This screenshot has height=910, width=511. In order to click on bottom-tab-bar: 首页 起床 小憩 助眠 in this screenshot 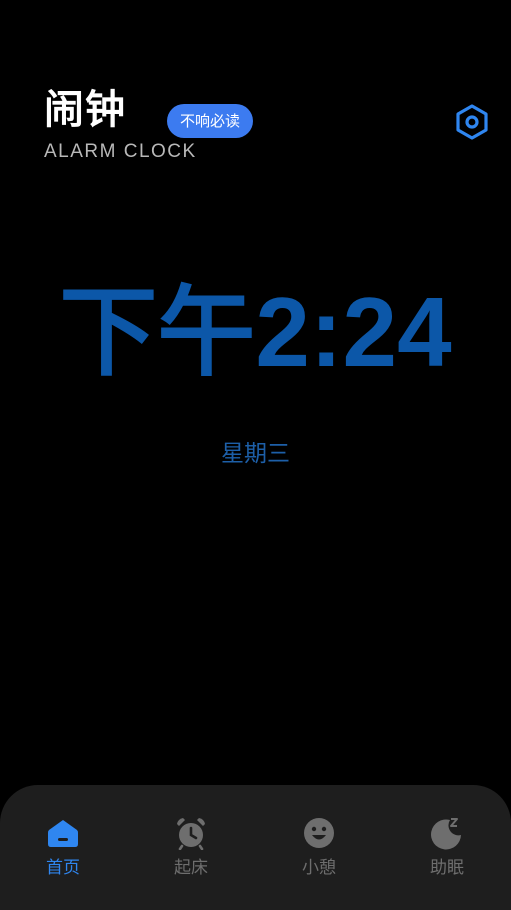, I will do `click(255, 847)`.